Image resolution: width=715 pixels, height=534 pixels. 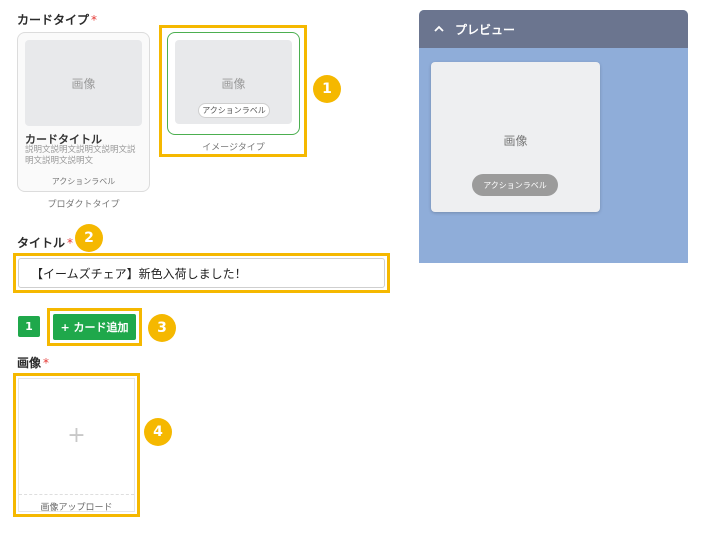 What do you see at coordinates (76, 435) in the screenshot?
I see `plus-icon: +` at bounding box center [76, 435].